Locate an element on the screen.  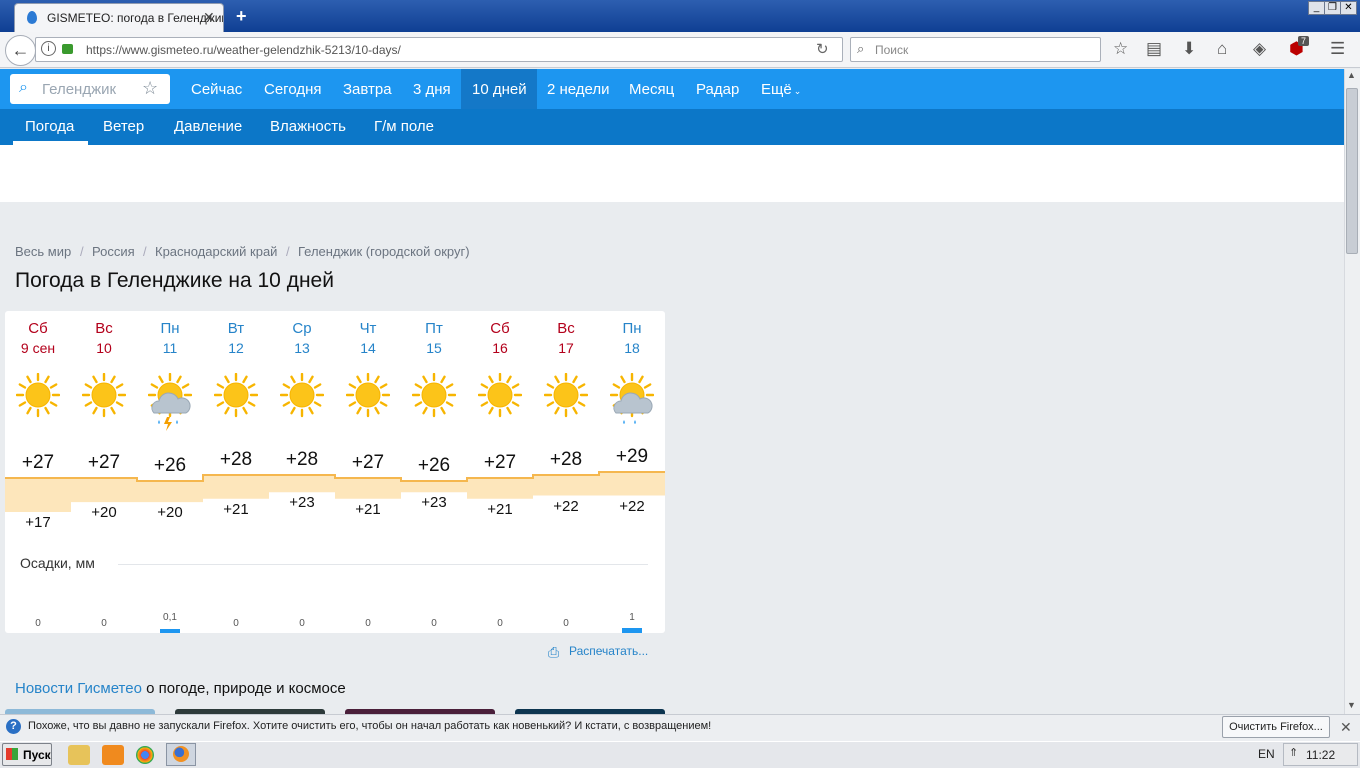
scroll-up-icon: ▲ is located at coordinates (1351, 75).